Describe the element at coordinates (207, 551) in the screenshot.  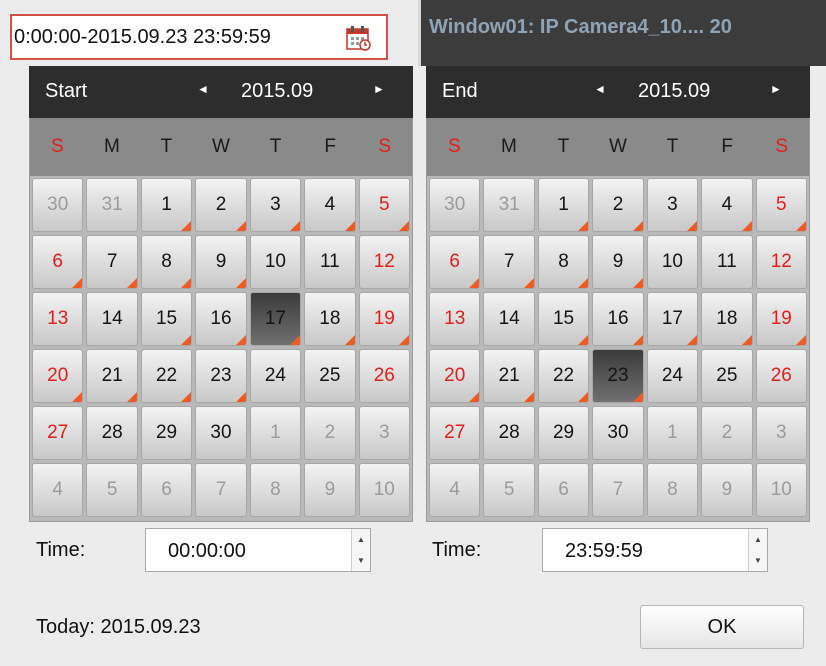
I see `start-time-value: 00:00:00` at that location.